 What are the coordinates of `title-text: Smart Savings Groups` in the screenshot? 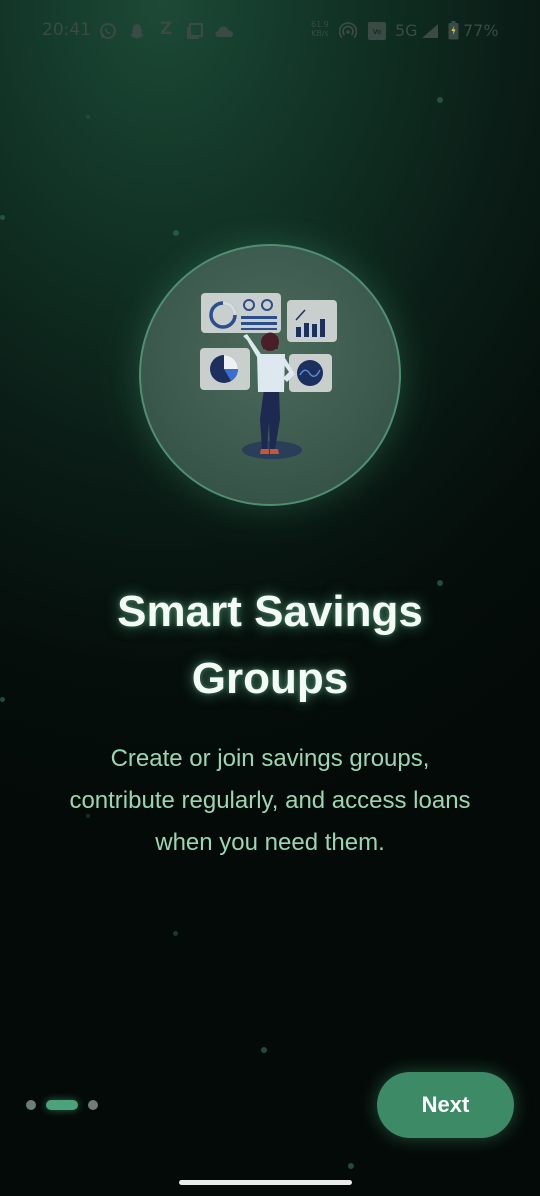 It's located at (270, 645).